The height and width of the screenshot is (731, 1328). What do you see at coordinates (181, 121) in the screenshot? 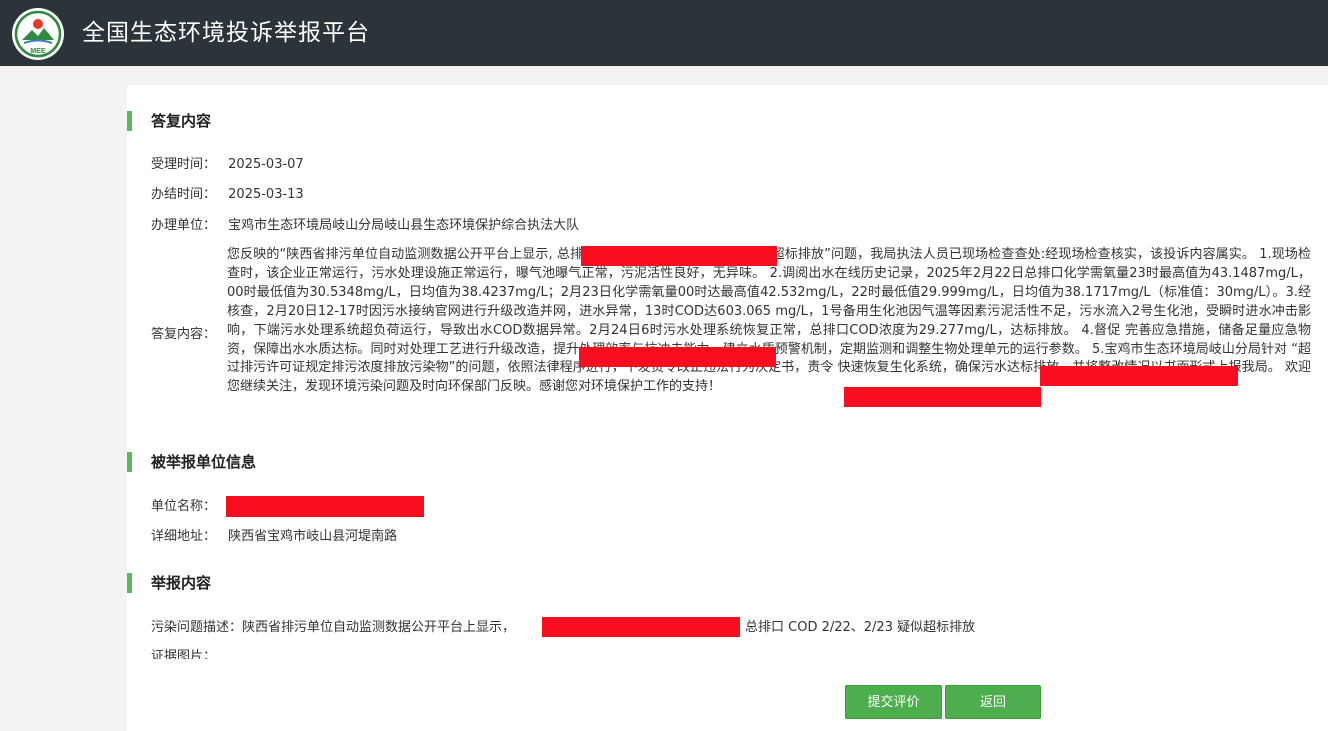
I see `reply-heading-text: 答复内容` at bounding box center [181, 121].